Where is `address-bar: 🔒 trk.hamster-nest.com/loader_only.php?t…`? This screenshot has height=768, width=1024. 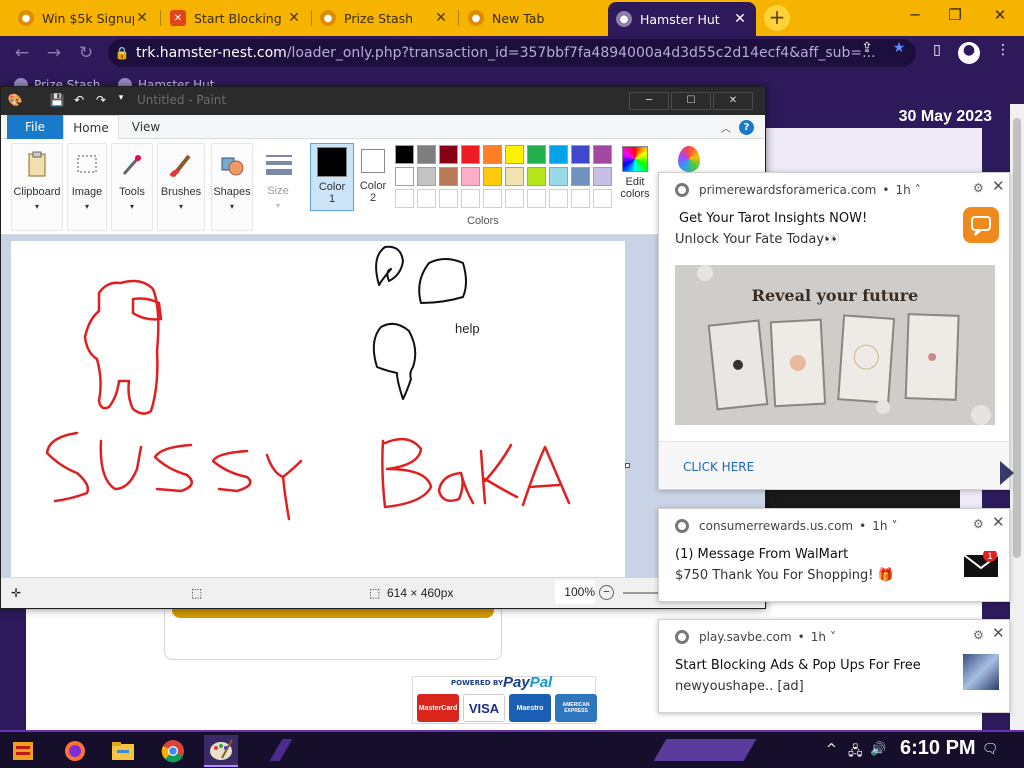
address-bar: 🔒 trk.hamster-nest.com/loader_only.php?t… is located at coordinates (512, 53).